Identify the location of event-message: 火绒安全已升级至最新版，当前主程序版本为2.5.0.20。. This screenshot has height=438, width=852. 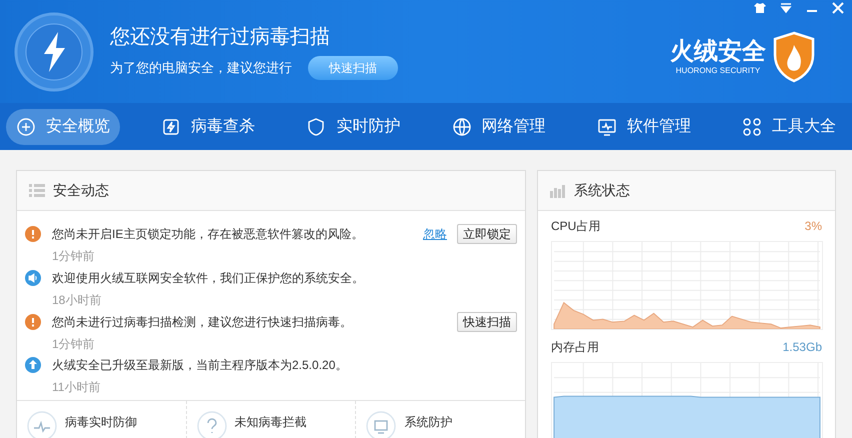
(200, 365).